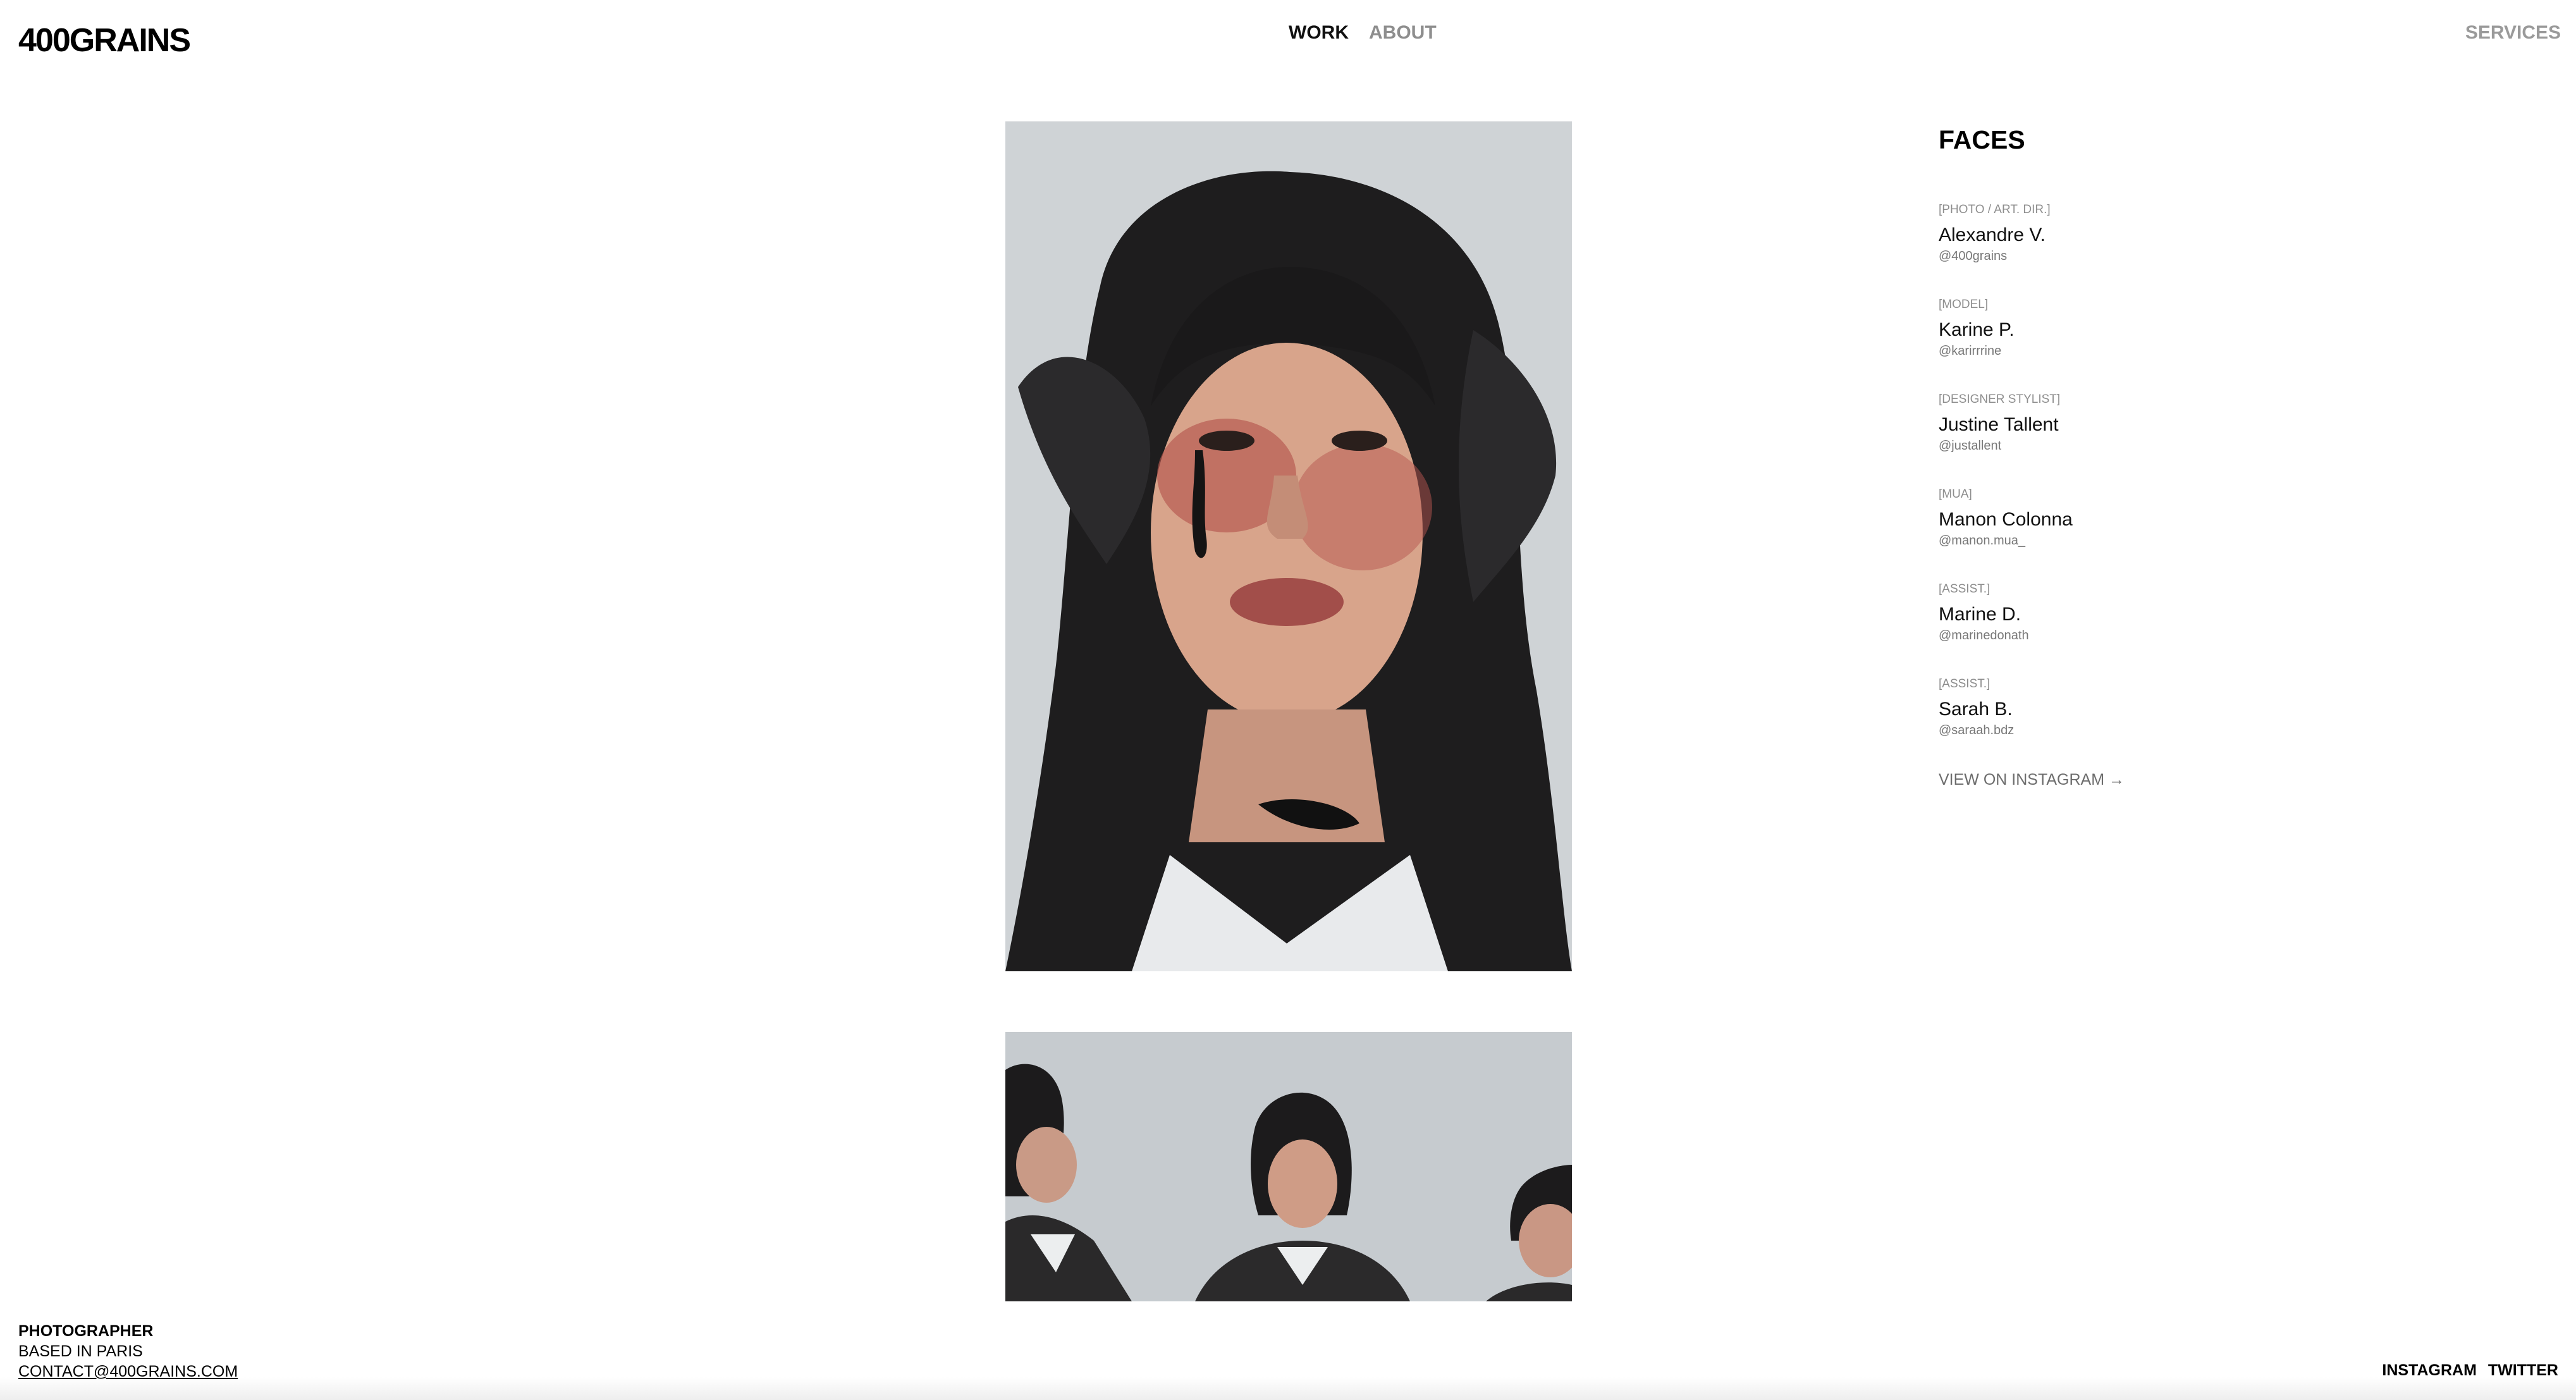 This screenshot has width=2576, height=1400. What do you see at coordinates (2000, 399) in the screenshot?
I see `credit-role: [DESIGNER STYLIST]` at bounding box center [2000, 399].